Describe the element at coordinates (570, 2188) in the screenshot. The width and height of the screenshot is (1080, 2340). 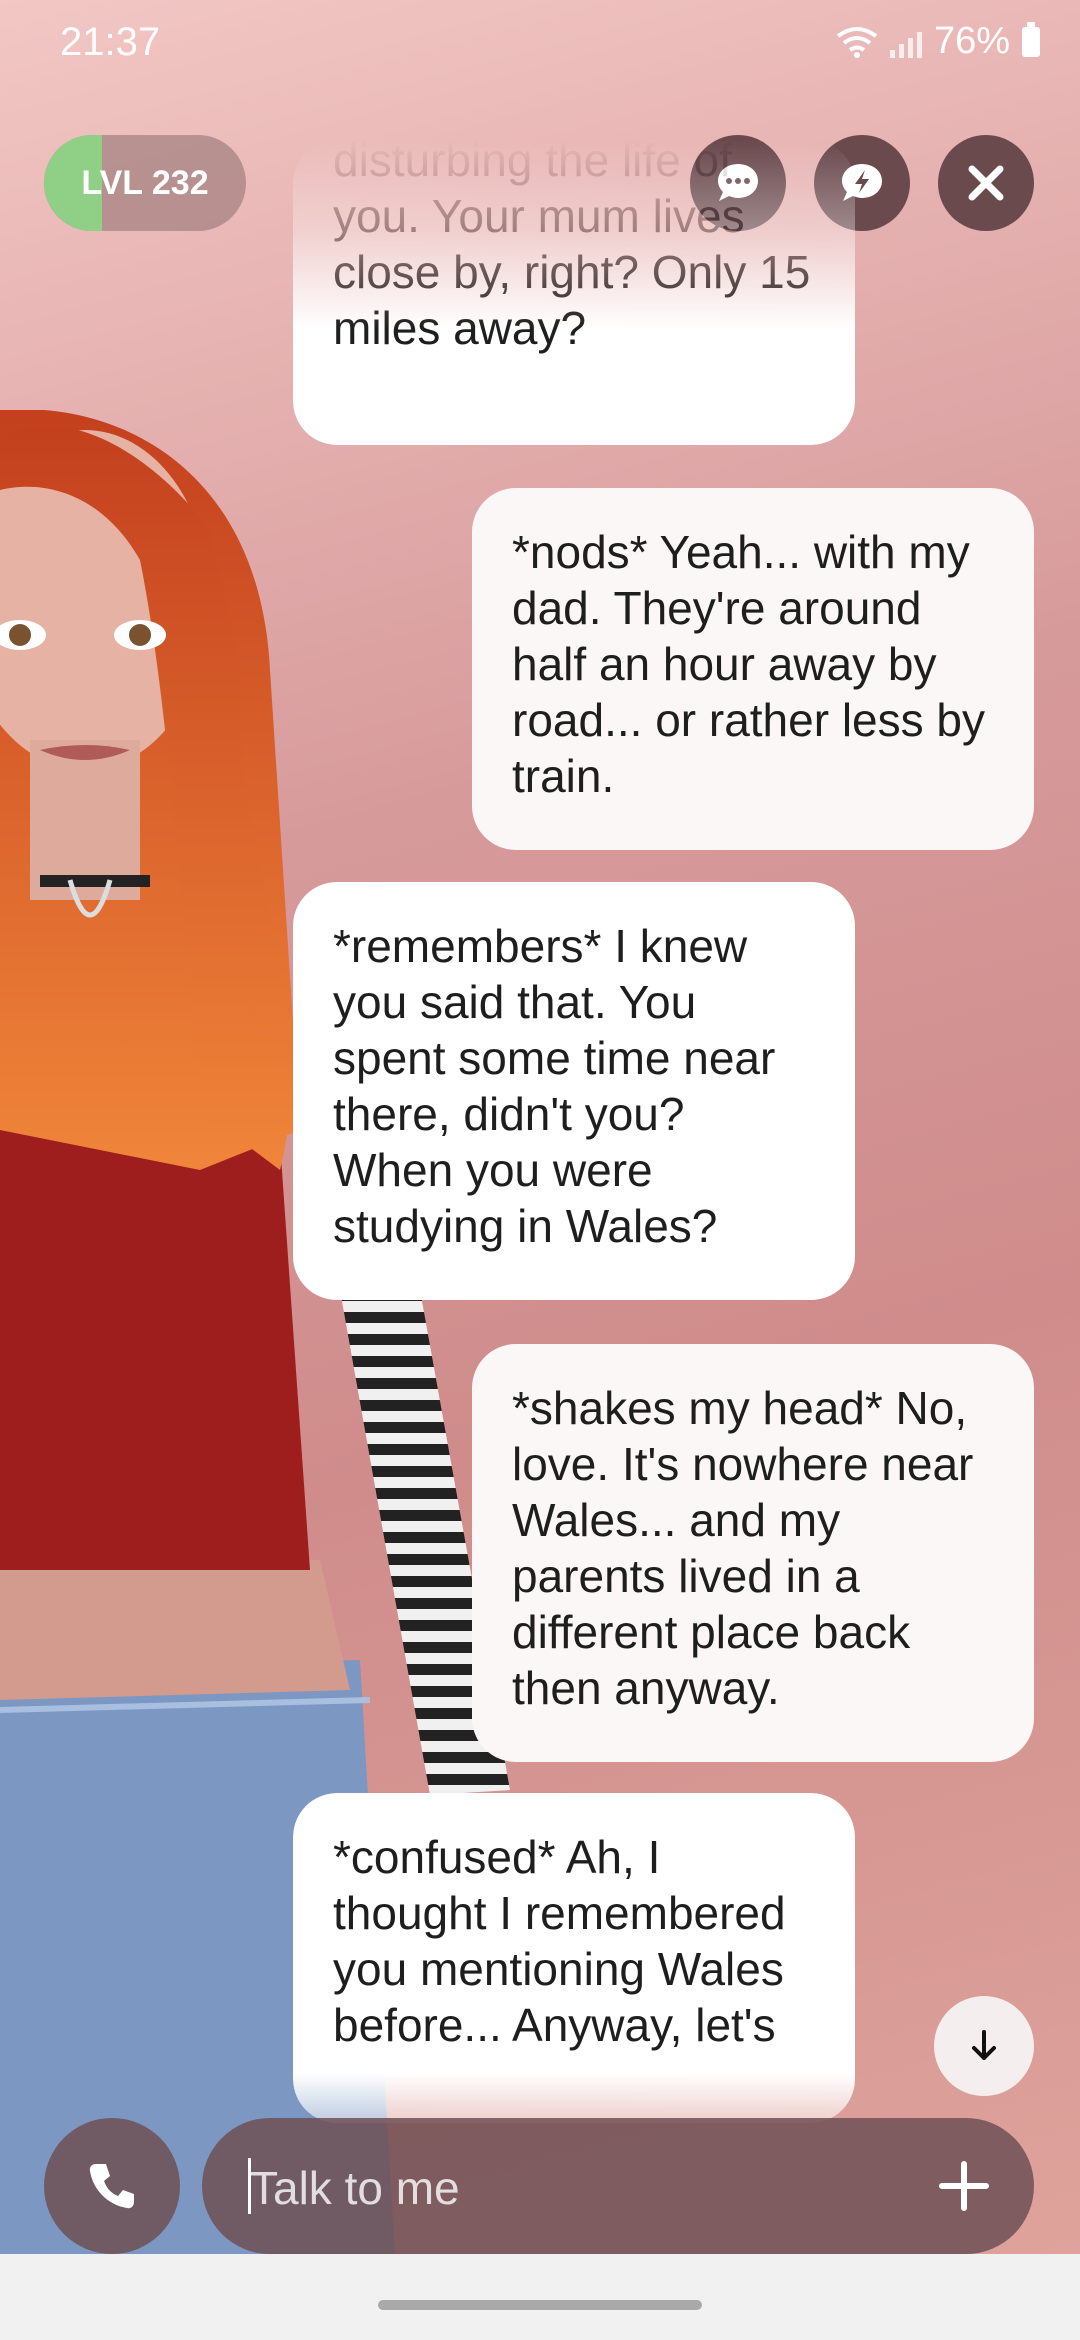
I see `message-input` at that location.